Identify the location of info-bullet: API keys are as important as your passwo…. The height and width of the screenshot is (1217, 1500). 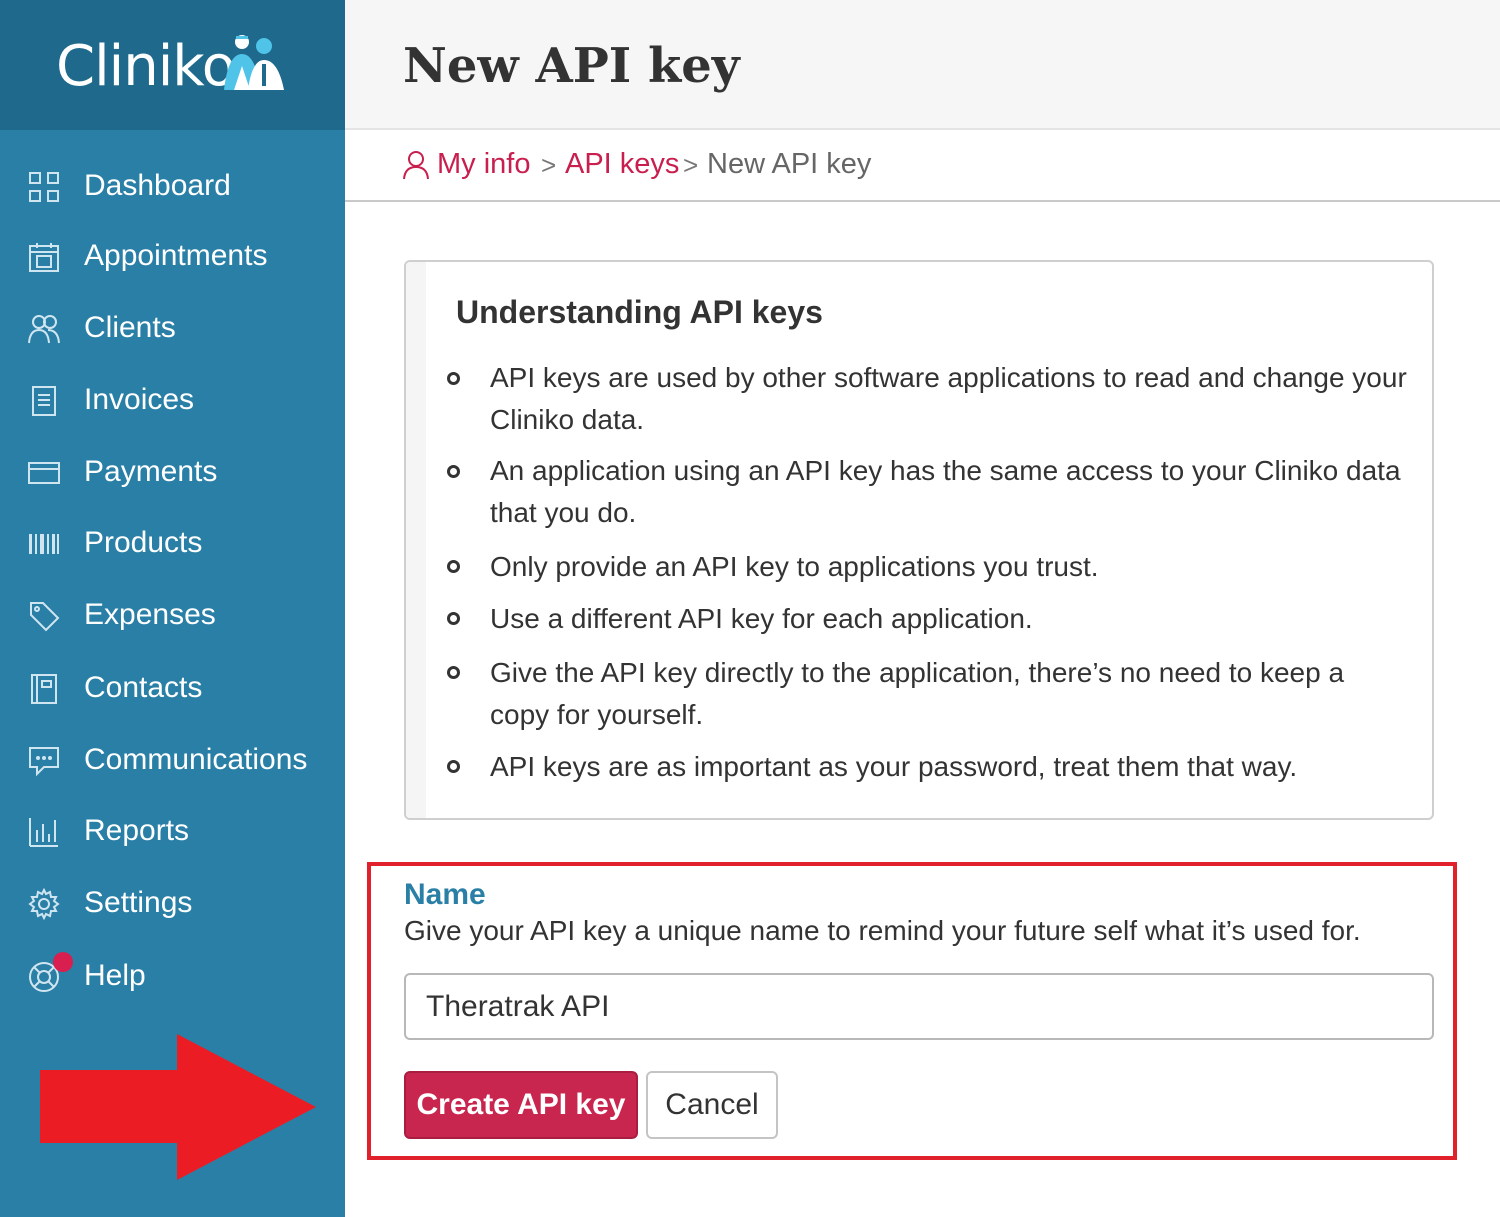
(894, 766).